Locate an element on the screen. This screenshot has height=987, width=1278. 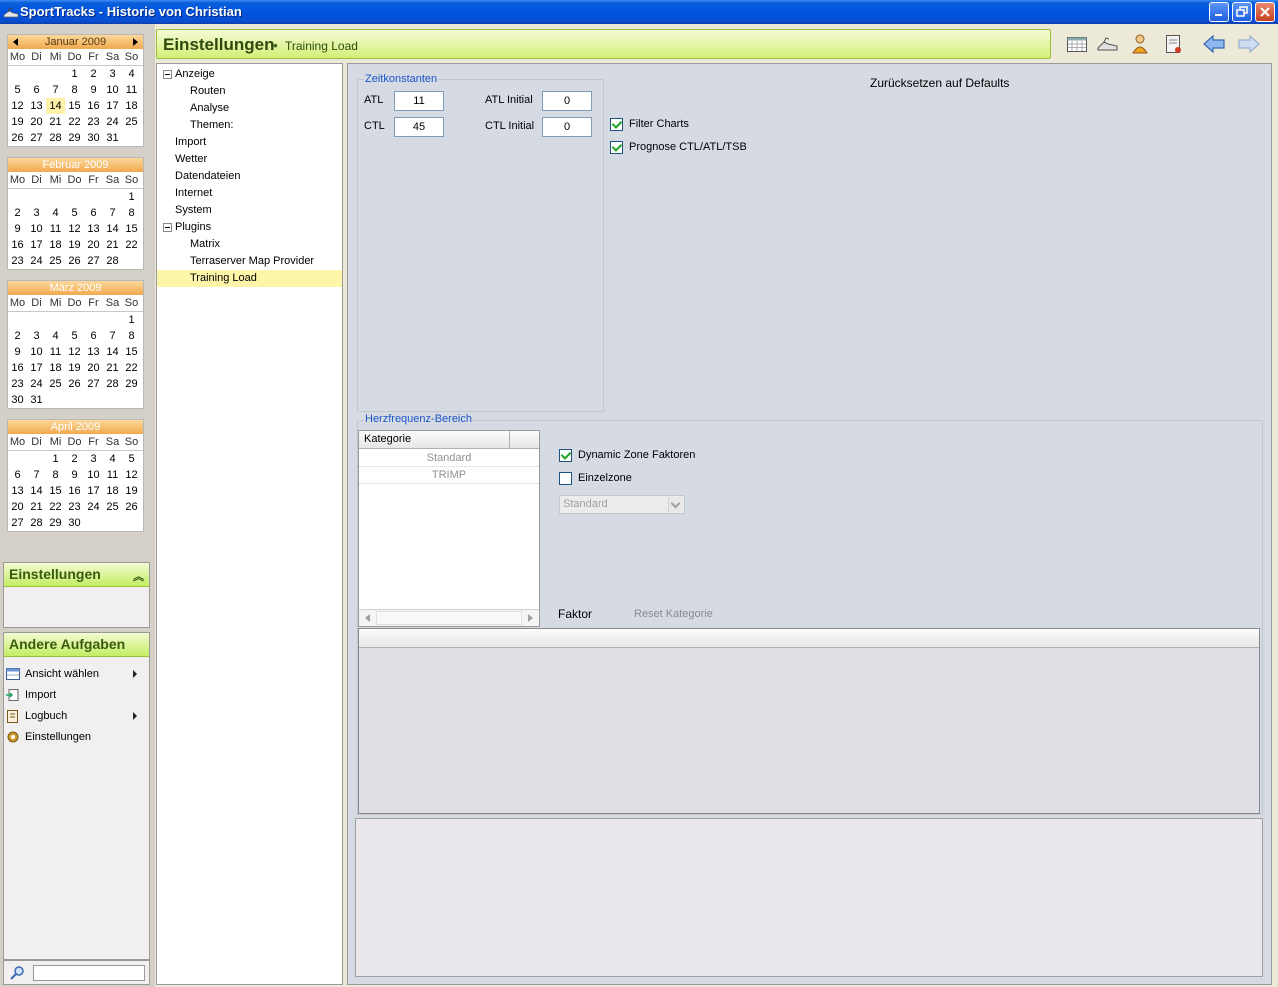
shoe-icon is located at coordinates (1108, 44).